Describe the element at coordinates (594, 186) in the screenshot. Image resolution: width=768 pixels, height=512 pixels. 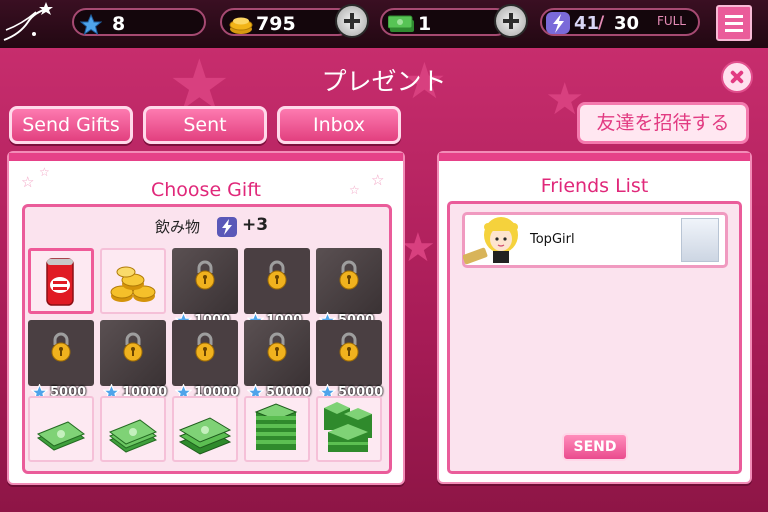
I see `friends-list-title: Friends List` at that location.